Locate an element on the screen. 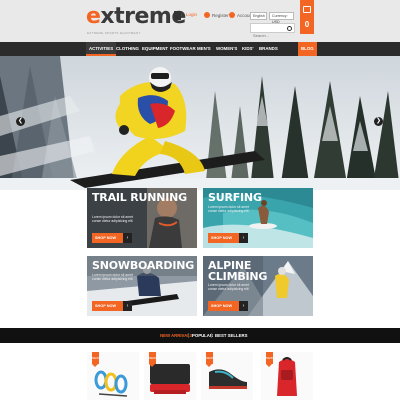 The width and height of the screenshot is (400, 400). tab-best-sellers: Best Sellers is located at coordinates (231, 335).